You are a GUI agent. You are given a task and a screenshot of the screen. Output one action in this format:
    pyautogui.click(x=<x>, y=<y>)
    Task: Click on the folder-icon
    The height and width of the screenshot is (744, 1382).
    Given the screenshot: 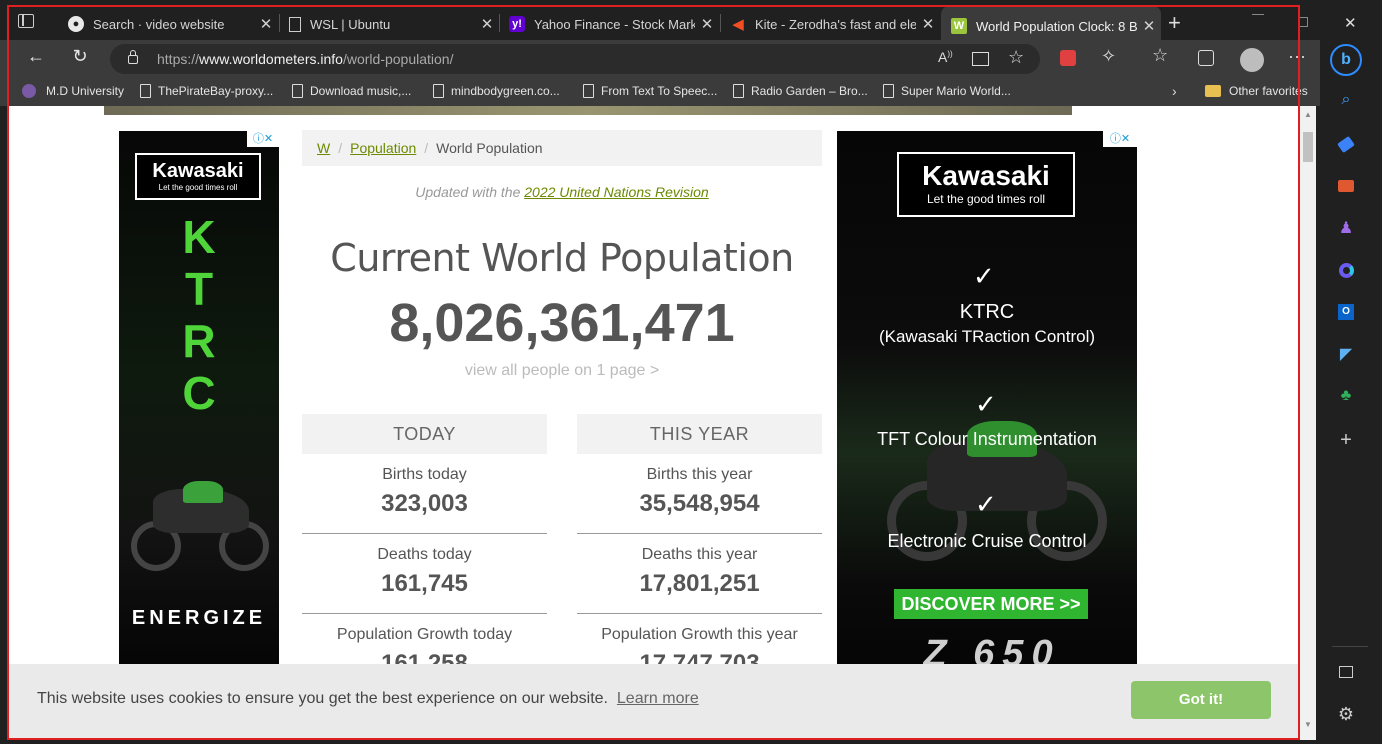 What is the action you would take?
    pyautogui.click(x=1213, y=91)
    